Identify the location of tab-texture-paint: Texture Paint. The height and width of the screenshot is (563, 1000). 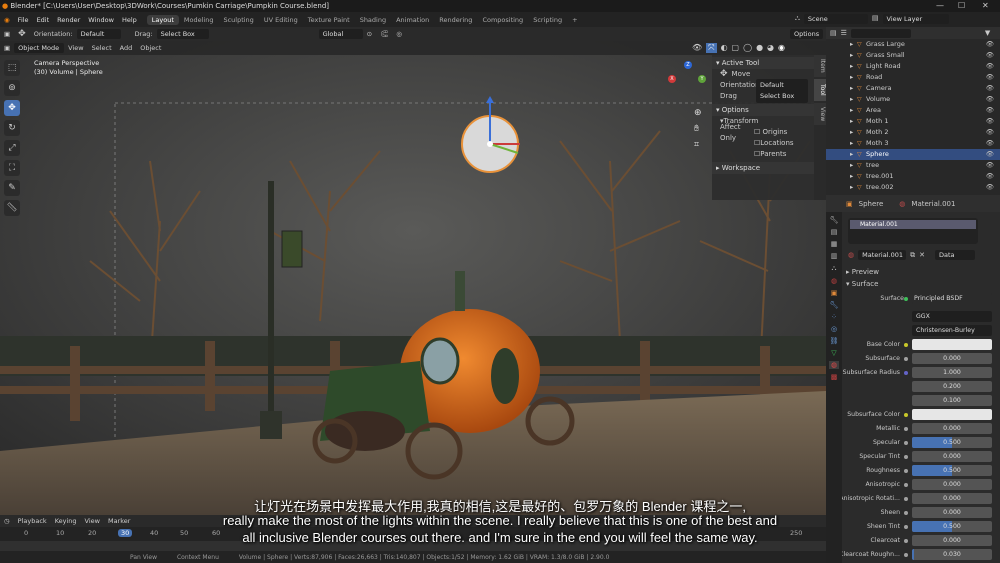
(329, 20).